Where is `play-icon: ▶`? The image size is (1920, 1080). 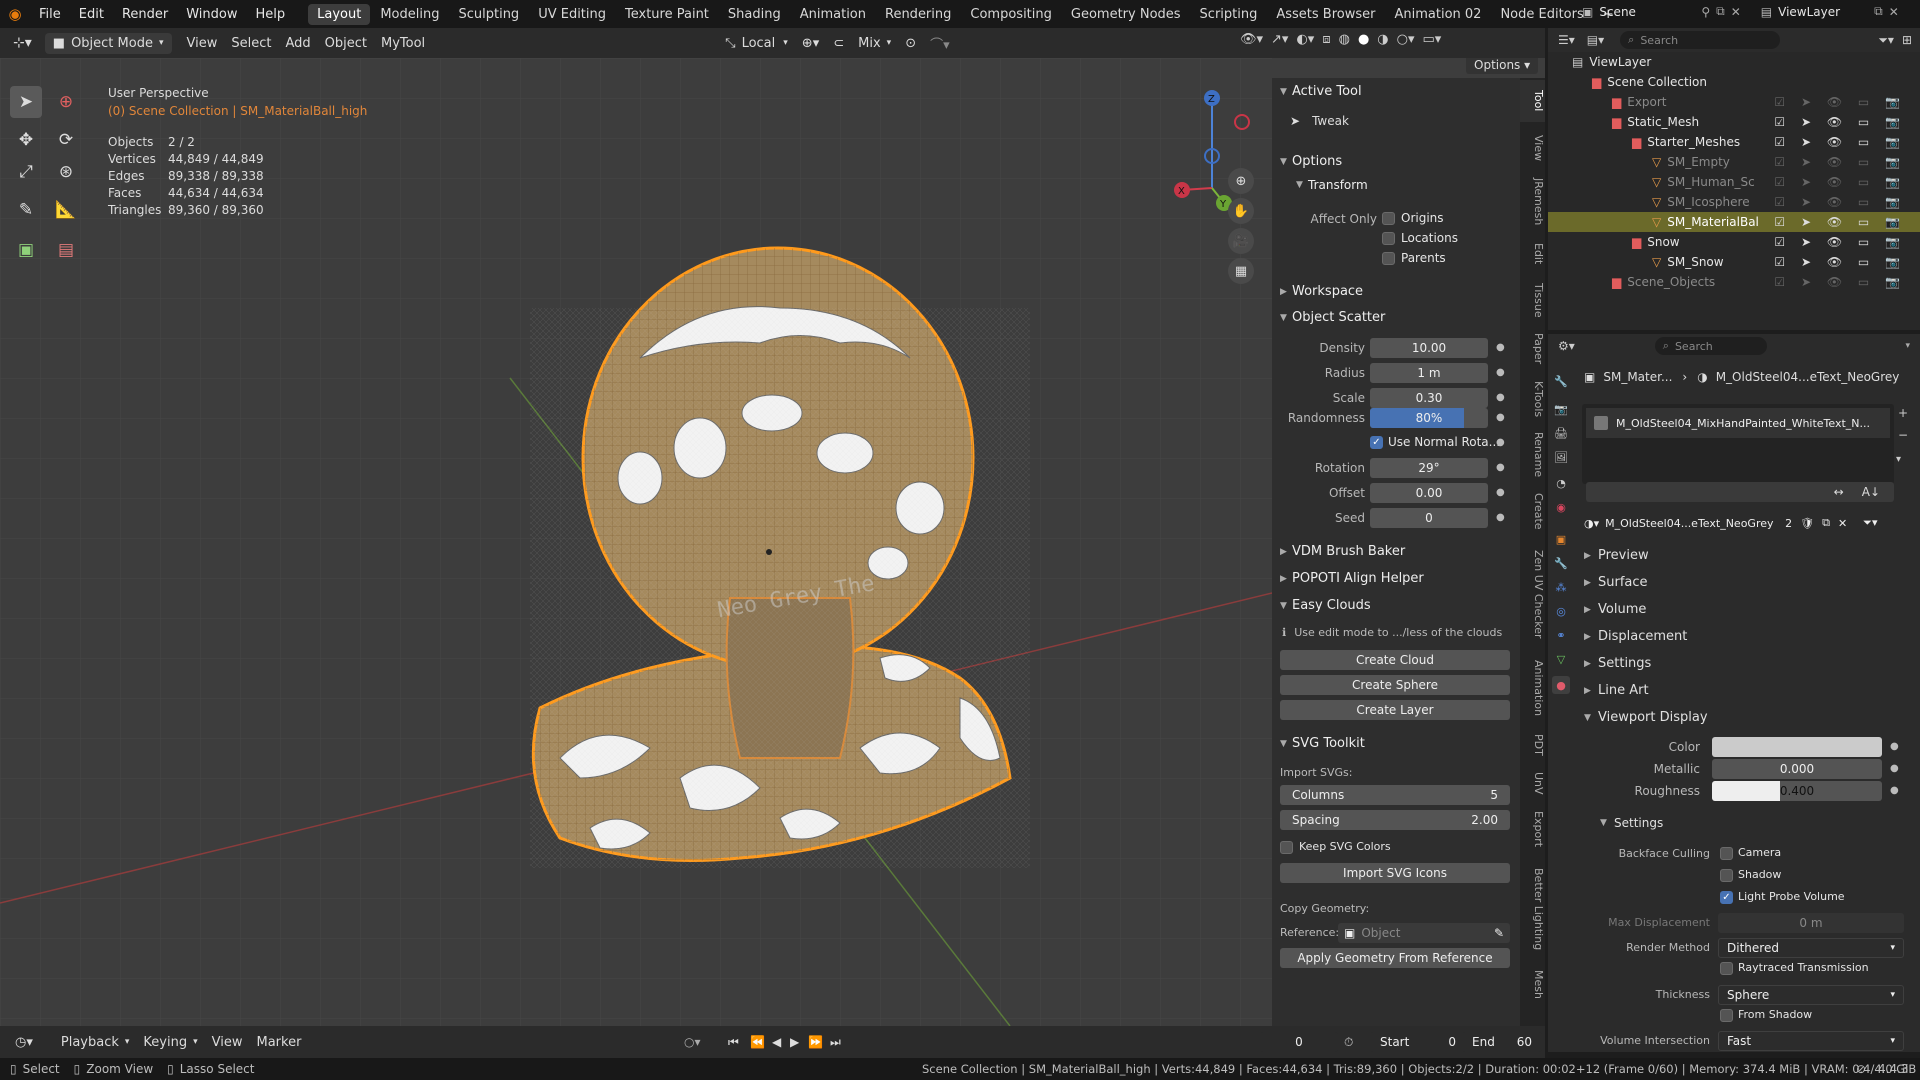
play-icon: ▶ is located at coordinates (794, 1042).